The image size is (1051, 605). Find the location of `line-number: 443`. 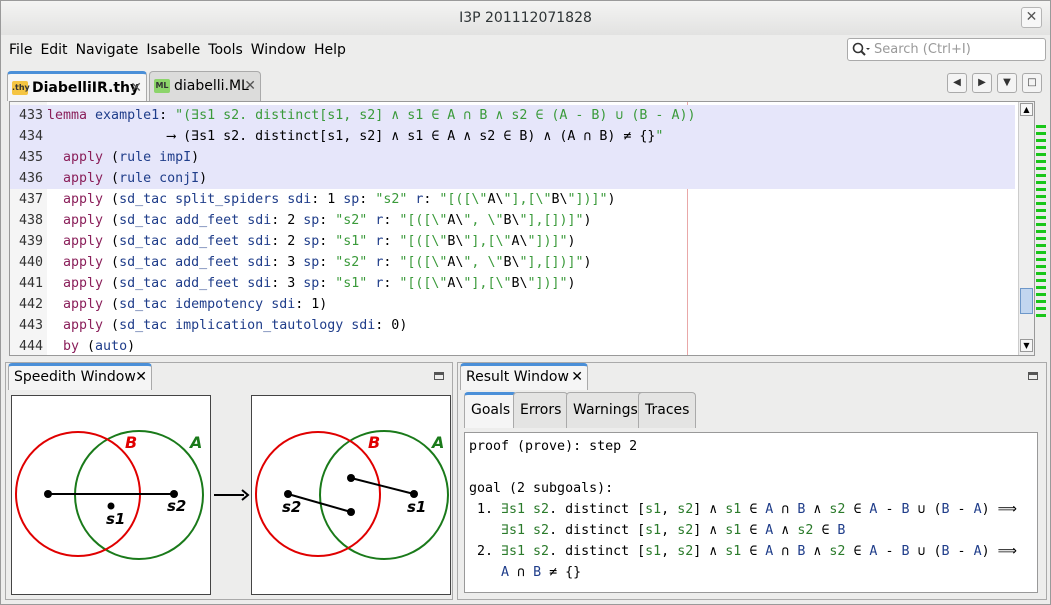

line-number: 443 is located at coordinates (30, 325).